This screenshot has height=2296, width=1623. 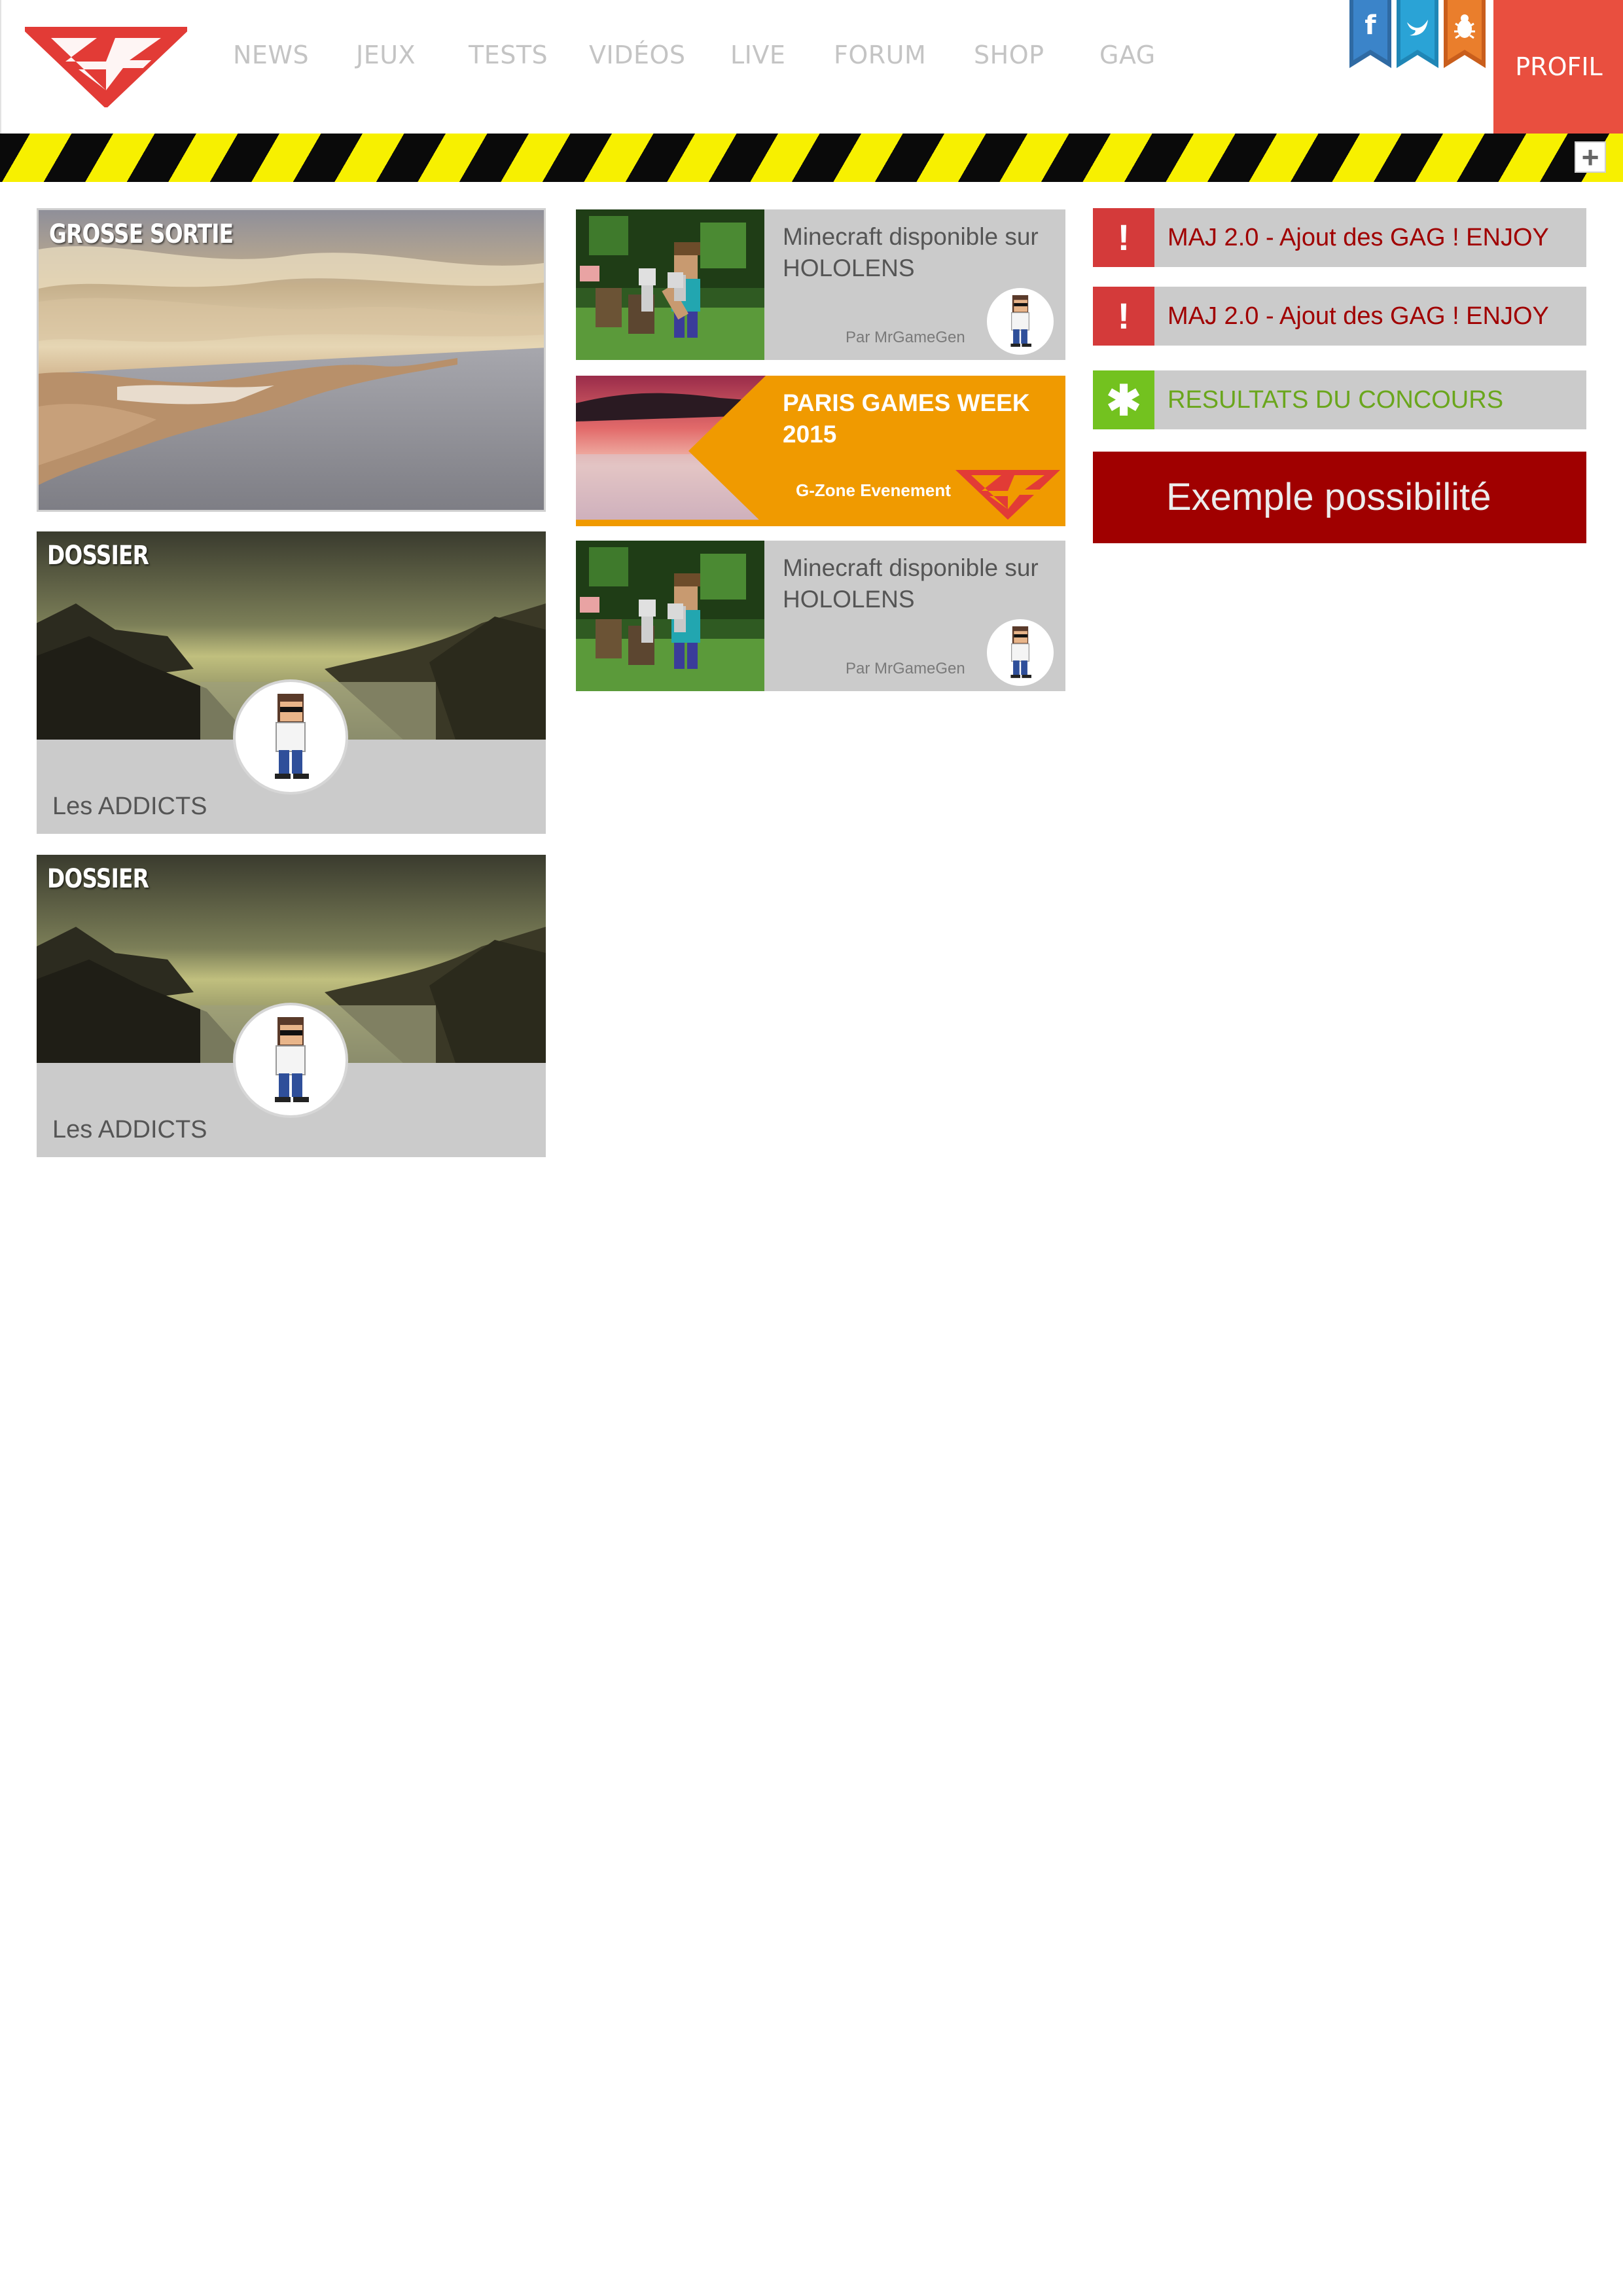 What do you see at coordinates (386, 55) in the screenshot?
I see `nav-jeux: JEUX` at bounding box center [386, 55].